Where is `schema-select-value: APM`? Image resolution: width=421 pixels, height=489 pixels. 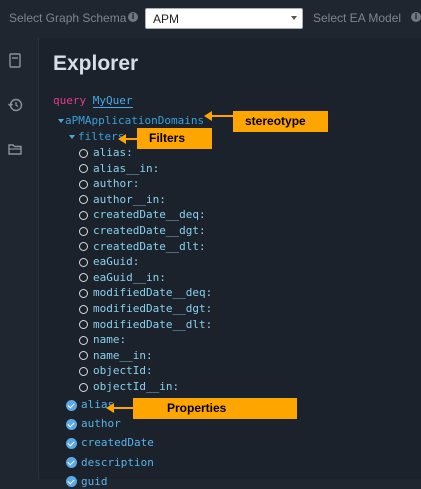 schema-select-value: APM is located at coordinates (166, 19).